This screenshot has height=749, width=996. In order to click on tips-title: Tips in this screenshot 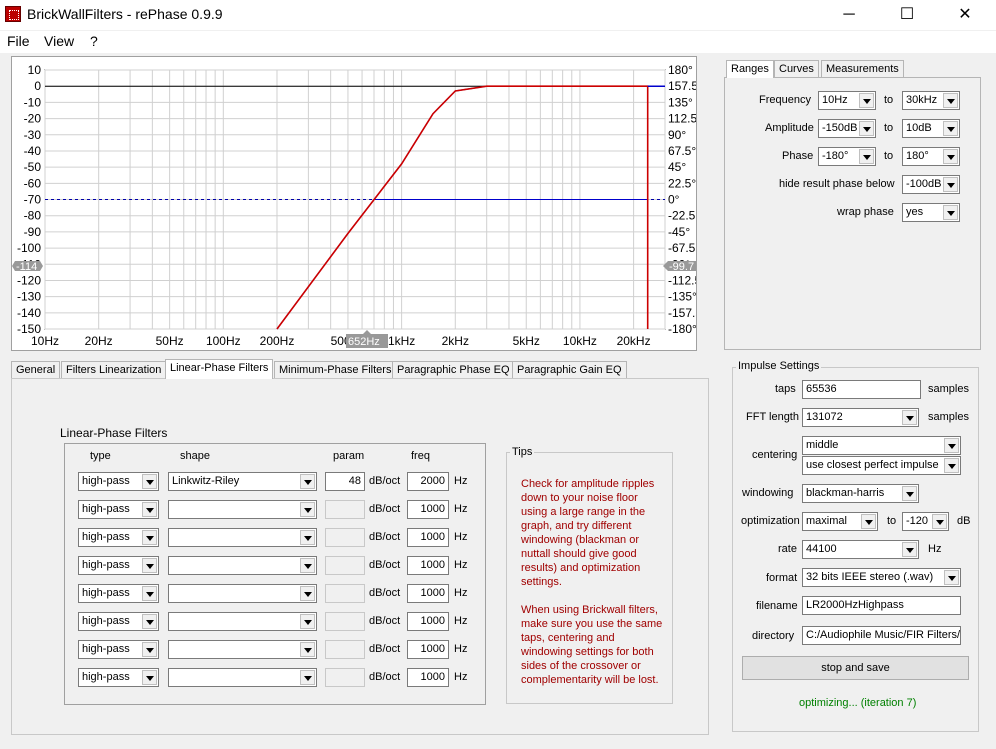, I will do `click(522, 452)`.